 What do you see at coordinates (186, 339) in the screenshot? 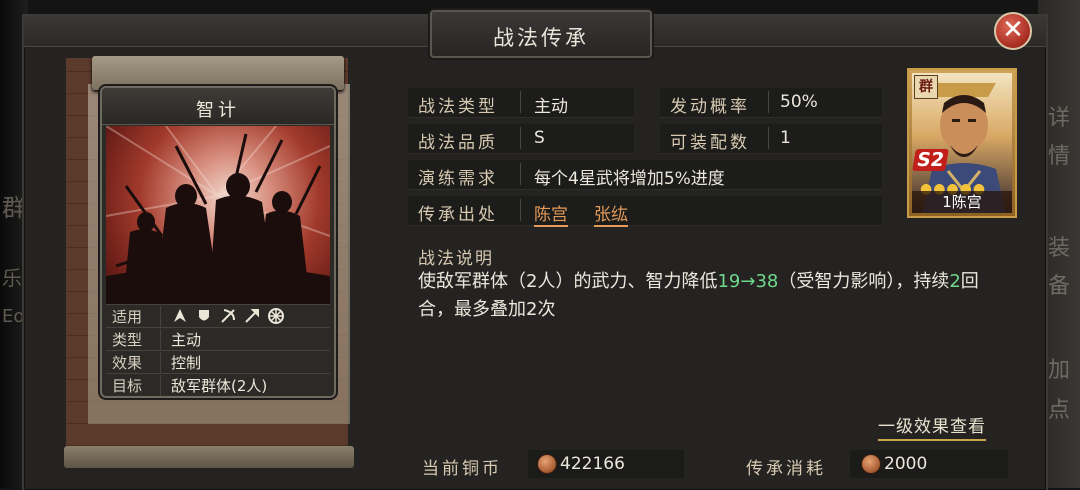
I see `card-row-value: 主动` at bounding box center [186, 339].